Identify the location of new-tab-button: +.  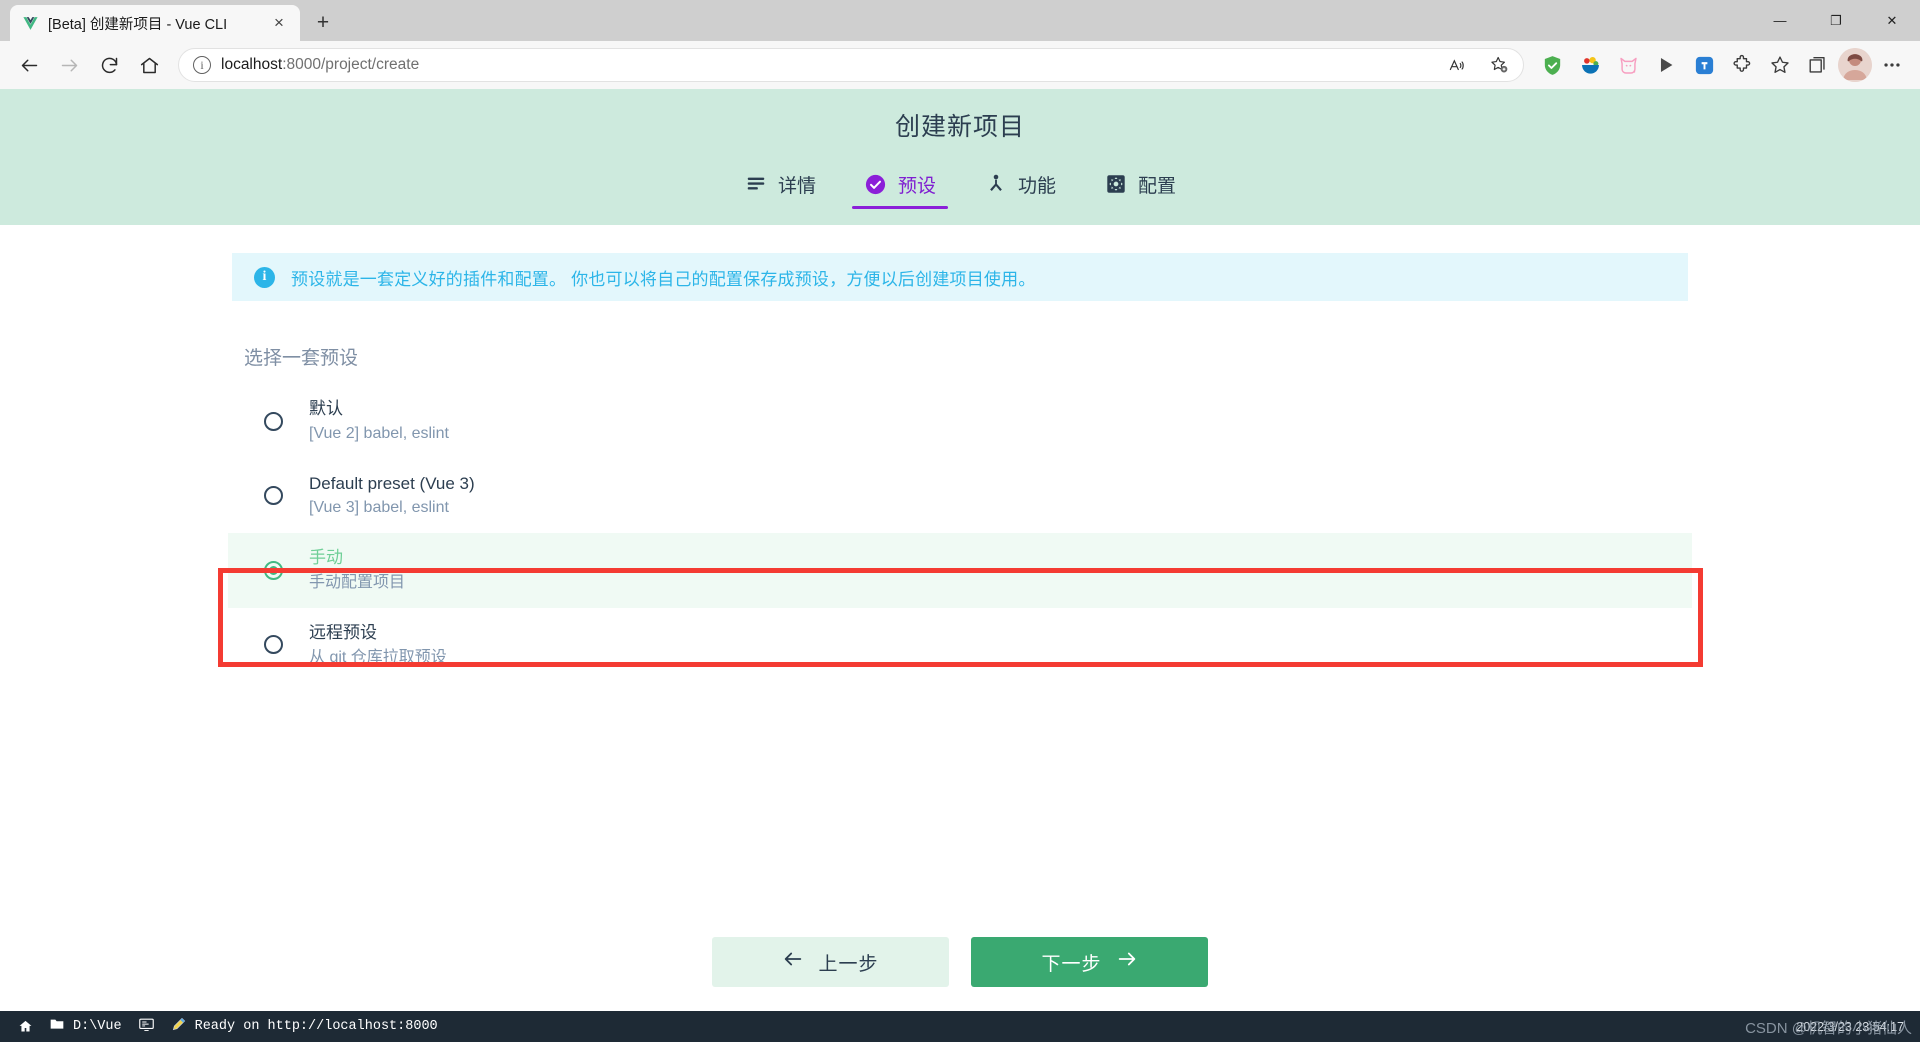
(323, 23).